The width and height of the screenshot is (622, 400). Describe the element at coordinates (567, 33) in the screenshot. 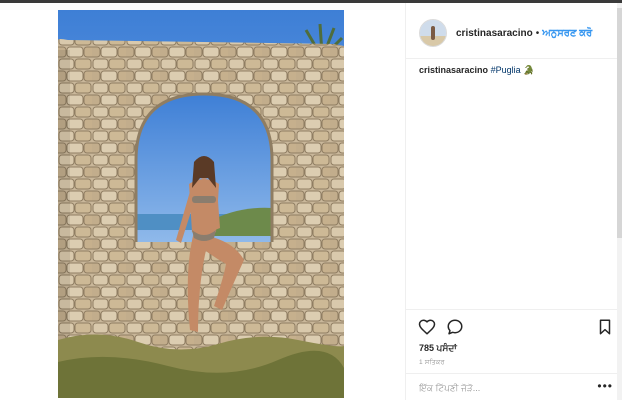

I see `follow-button: ਅਨੁਸਰਣ ਕਰੋ` at that location.